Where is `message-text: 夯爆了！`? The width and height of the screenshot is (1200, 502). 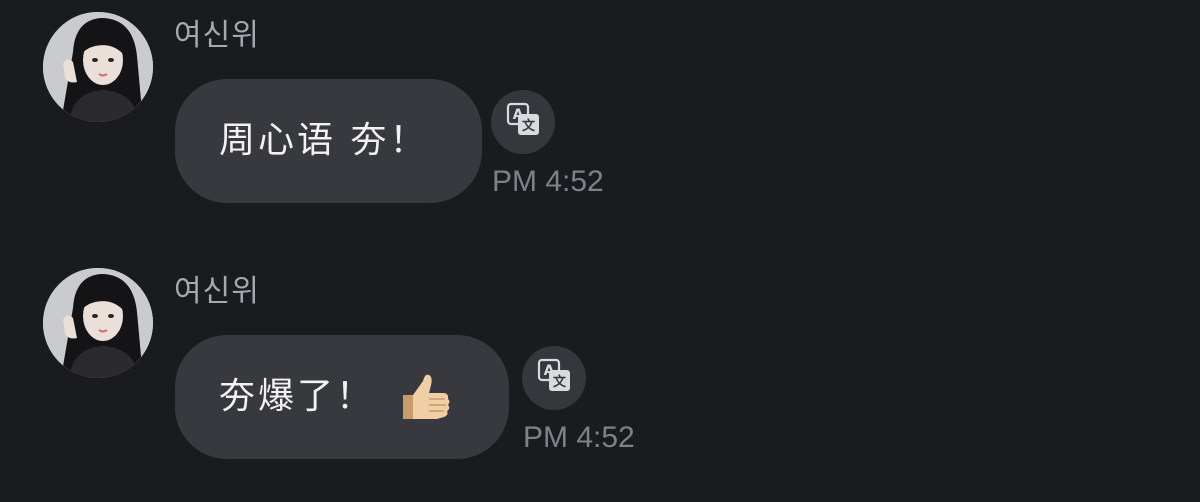
message-text: 夯爆了！ is located at coordinates (297, 396).